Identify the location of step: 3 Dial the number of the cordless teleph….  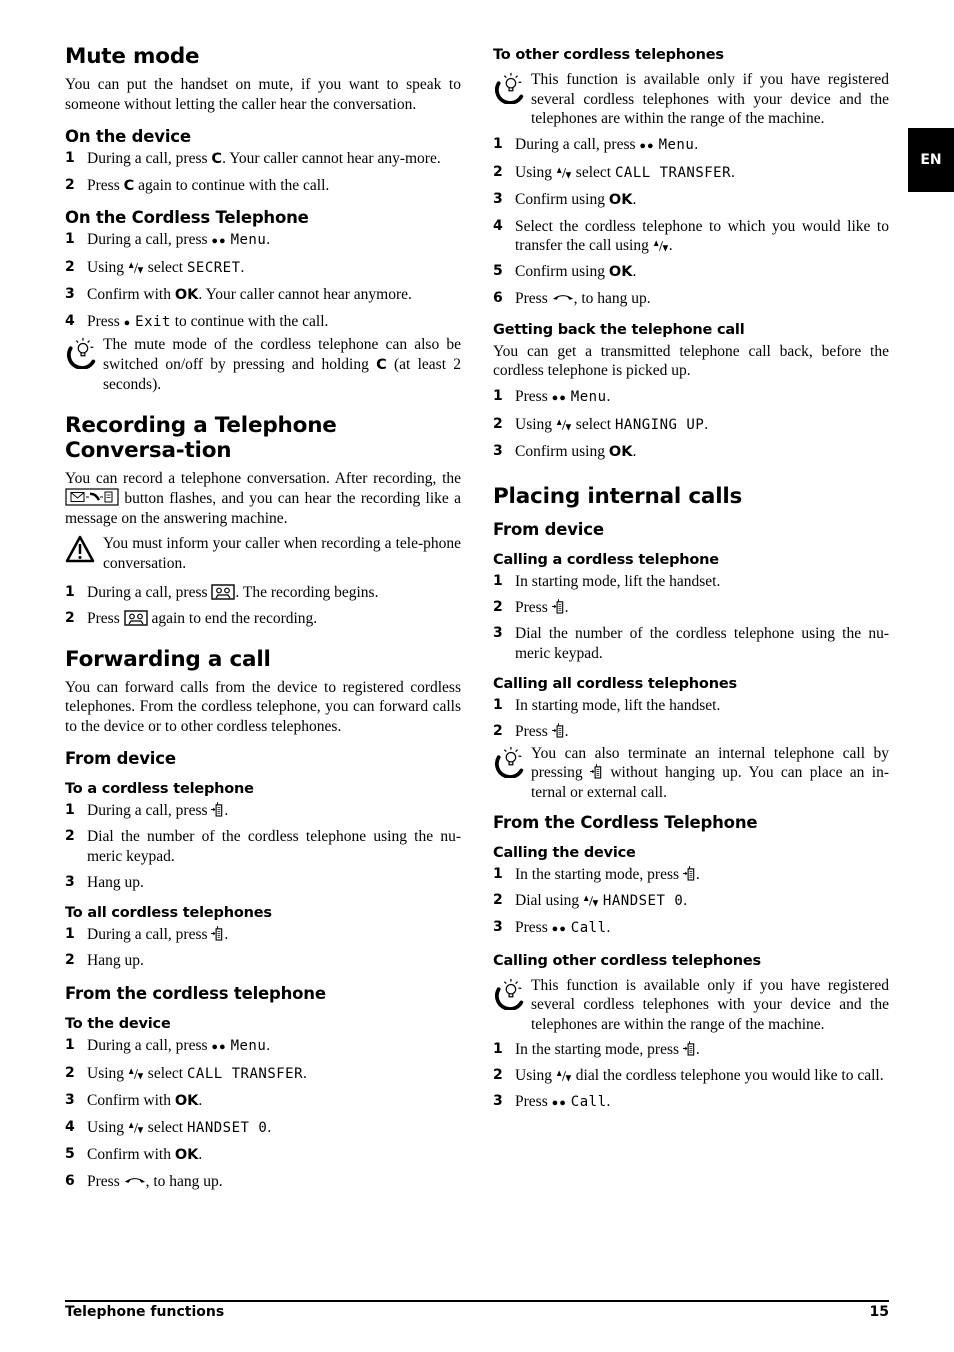
(691, 643).